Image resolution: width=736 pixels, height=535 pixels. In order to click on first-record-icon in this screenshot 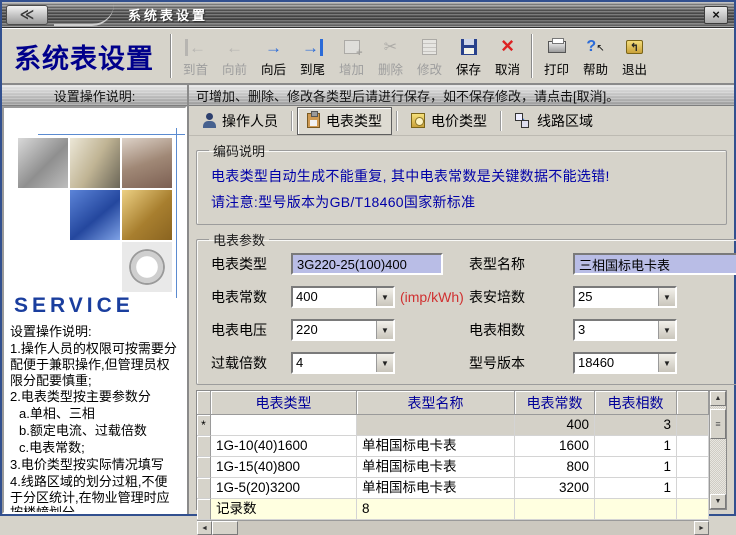, I will do `click(195, 47)`.